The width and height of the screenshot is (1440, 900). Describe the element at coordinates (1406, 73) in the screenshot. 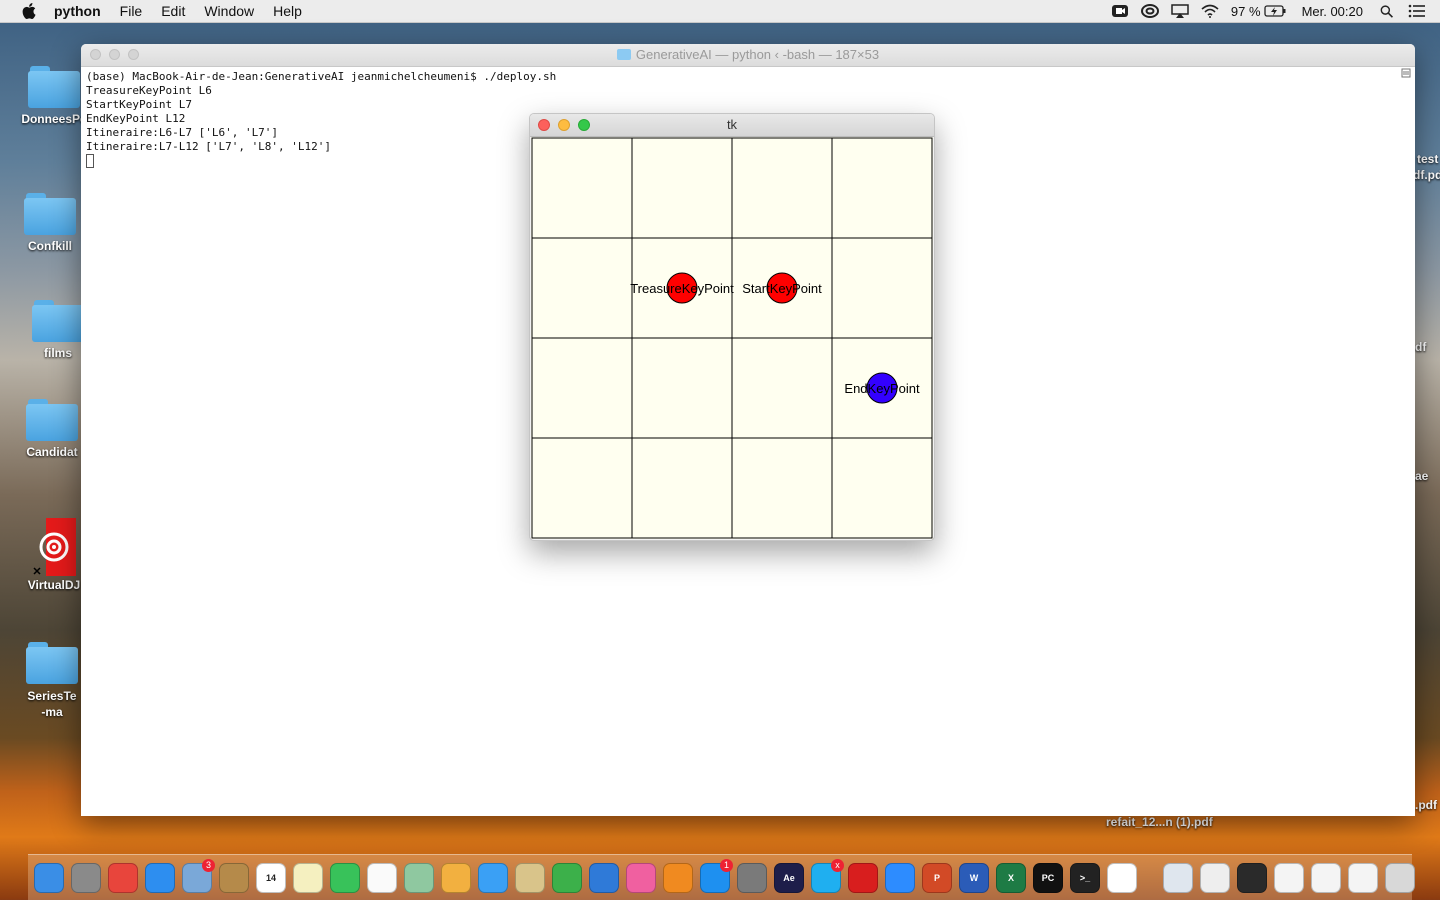

I see `scroll-indicator-icon` at that location.